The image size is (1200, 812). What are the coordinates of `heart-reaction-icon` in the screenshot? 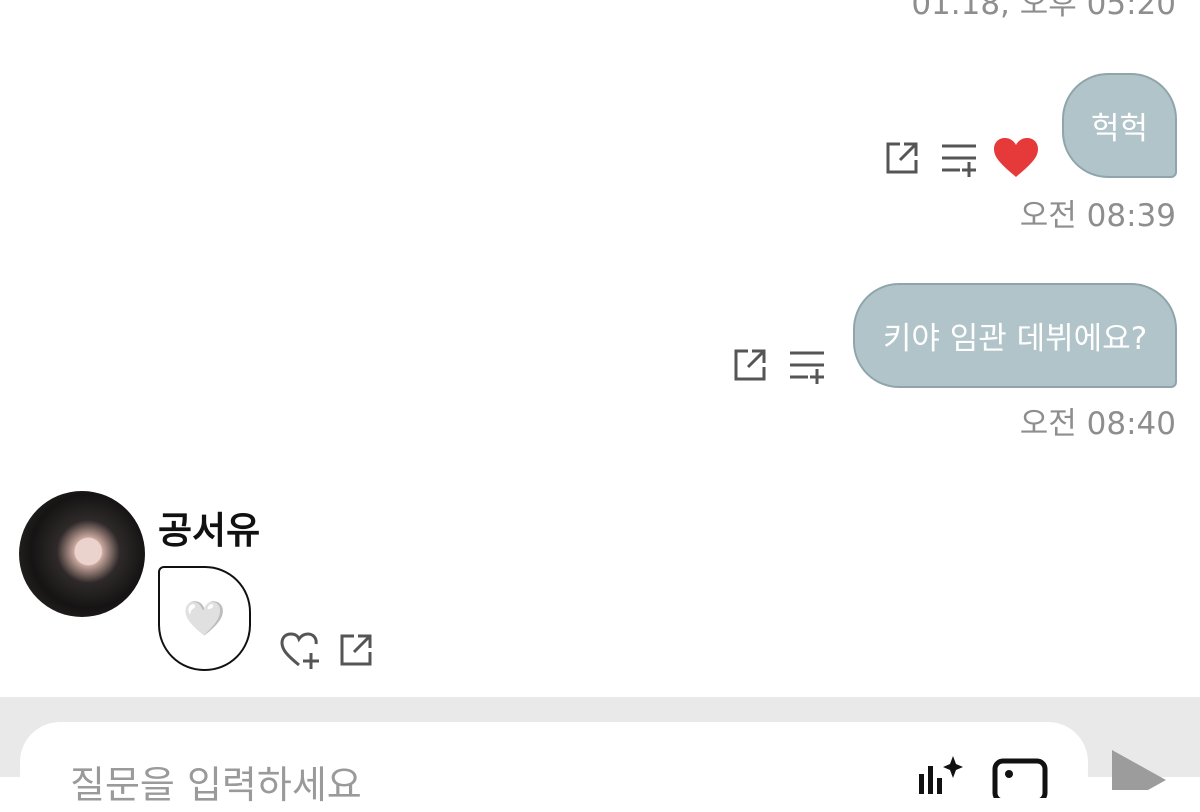 It's located at (1016, 158).